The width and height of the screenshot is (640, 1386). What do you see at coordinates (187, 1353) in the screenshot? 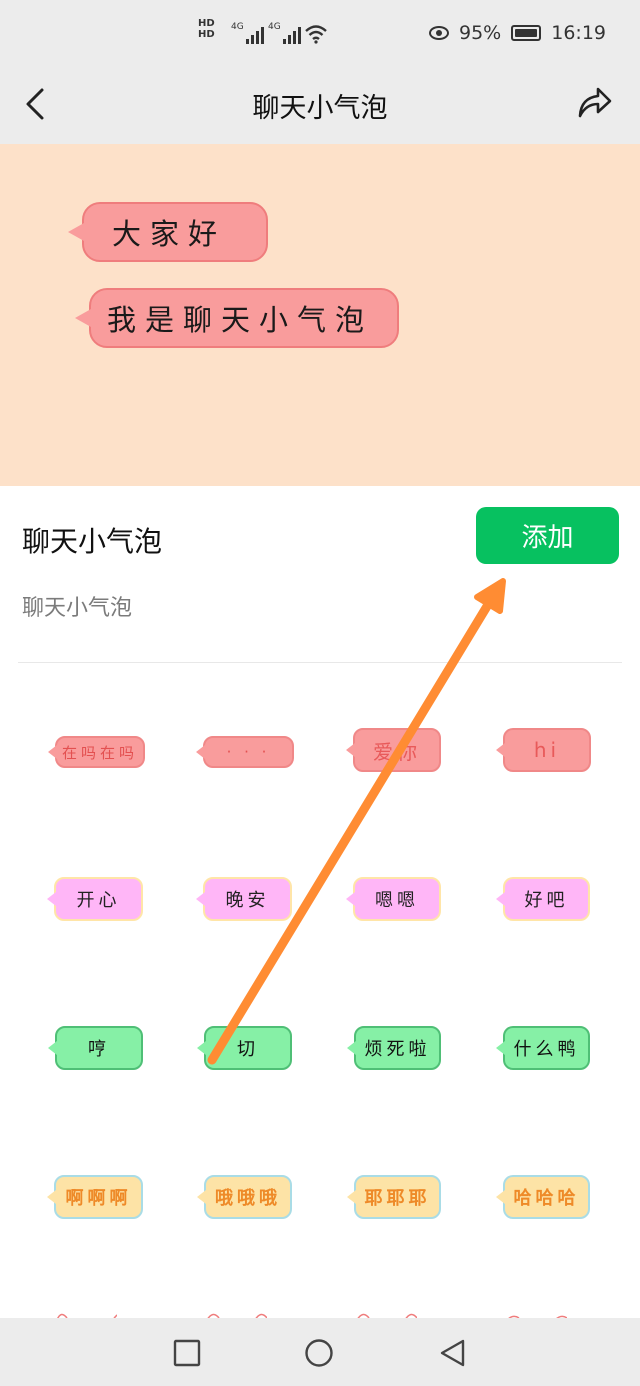
I see `square-icon` at bounding box center [187, 1353].